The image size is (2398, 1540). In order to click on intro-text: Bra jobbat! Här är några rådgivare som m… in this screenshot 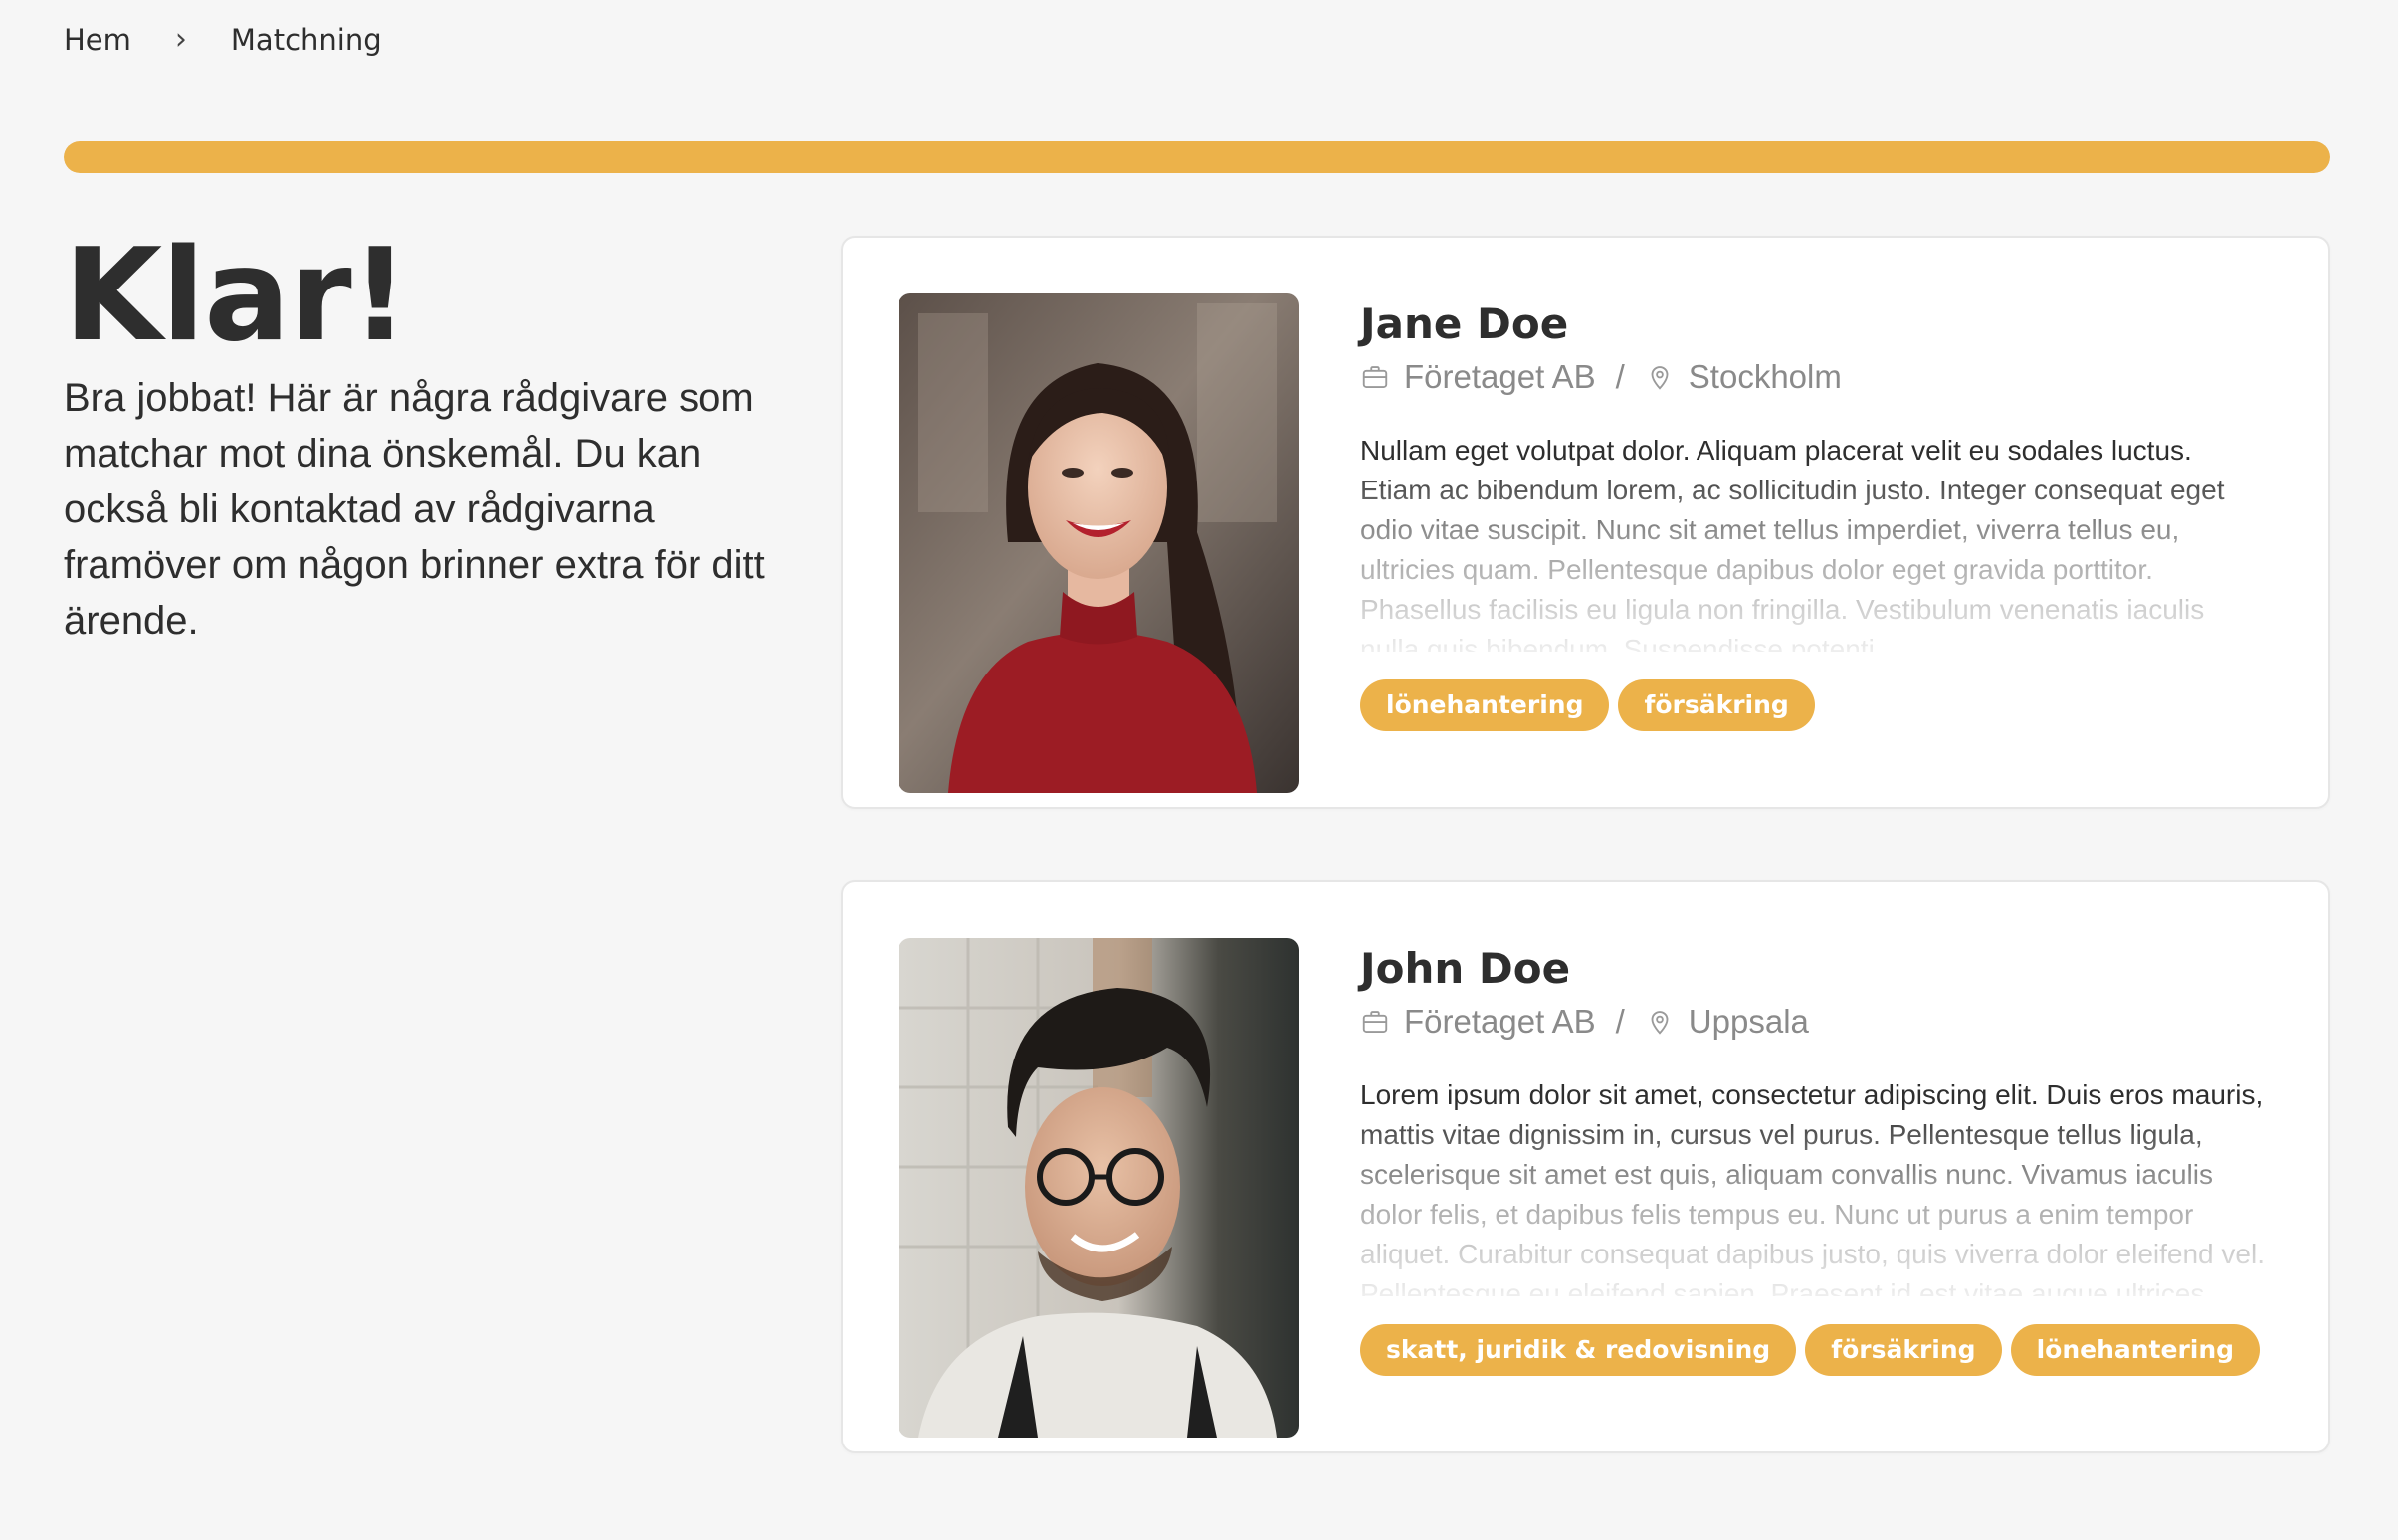, I will do `click(414, 509)`.